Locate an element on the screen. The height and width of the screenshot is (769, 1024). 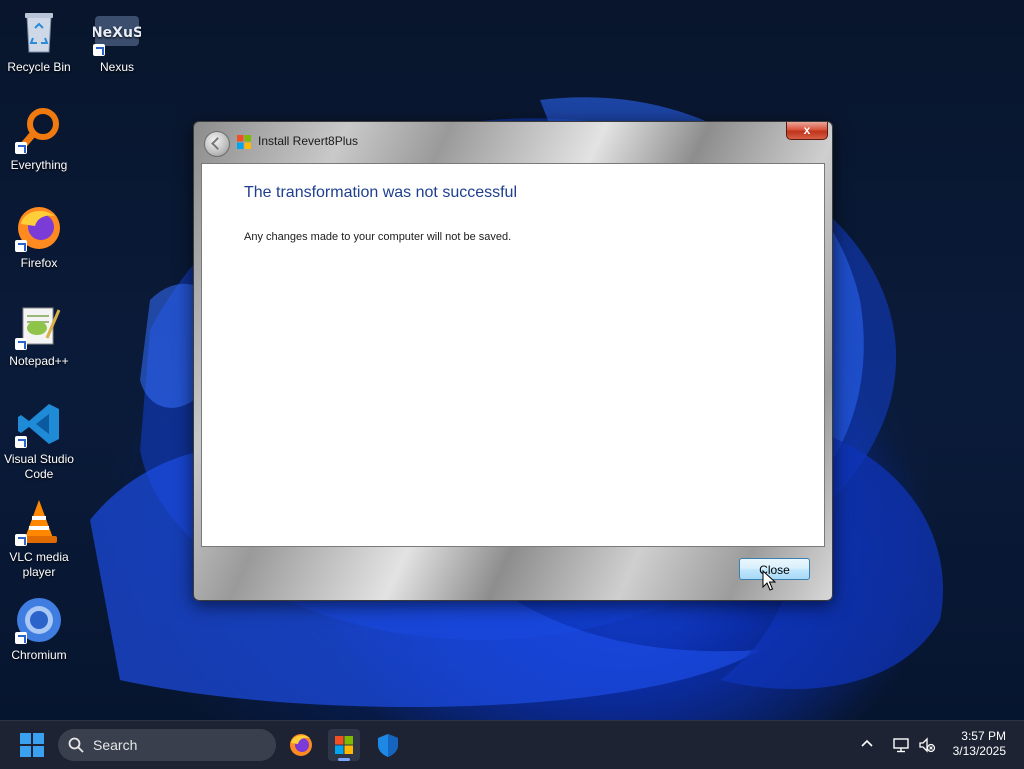
desktop-icon-label: Everything is located at coordinates (39, 165).